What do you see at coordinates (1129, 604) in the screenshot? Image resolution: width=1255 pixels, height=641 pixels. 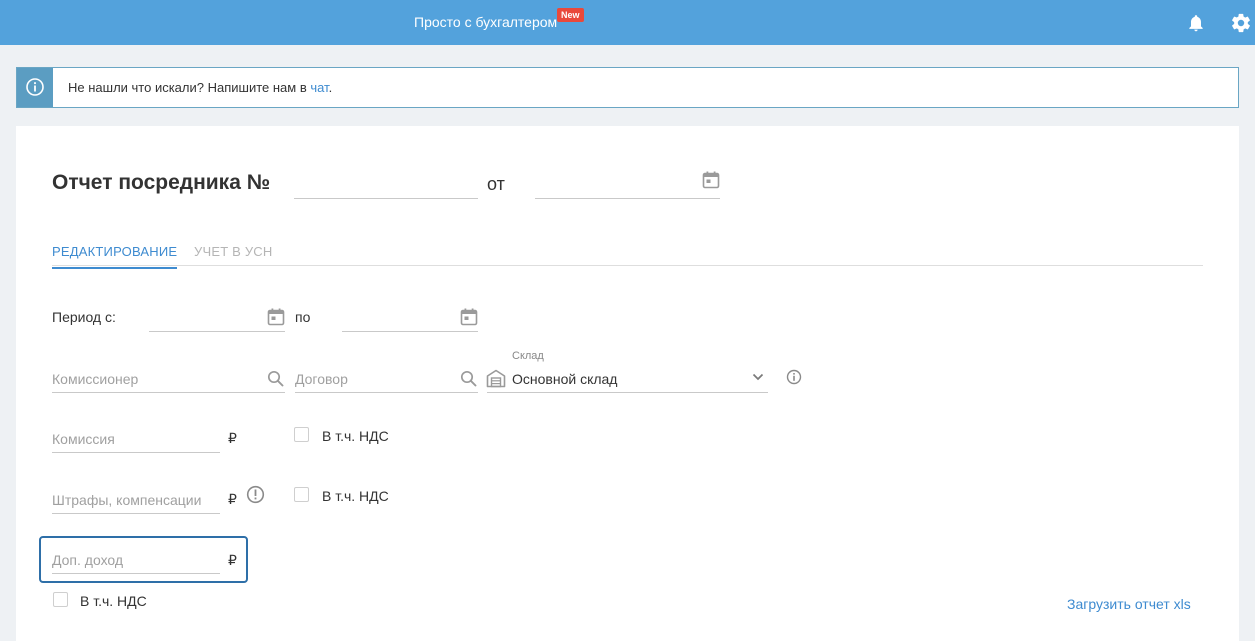 I see `upload-xls-link: Загрузить отчет xls` at bounding box center [1129, 604].